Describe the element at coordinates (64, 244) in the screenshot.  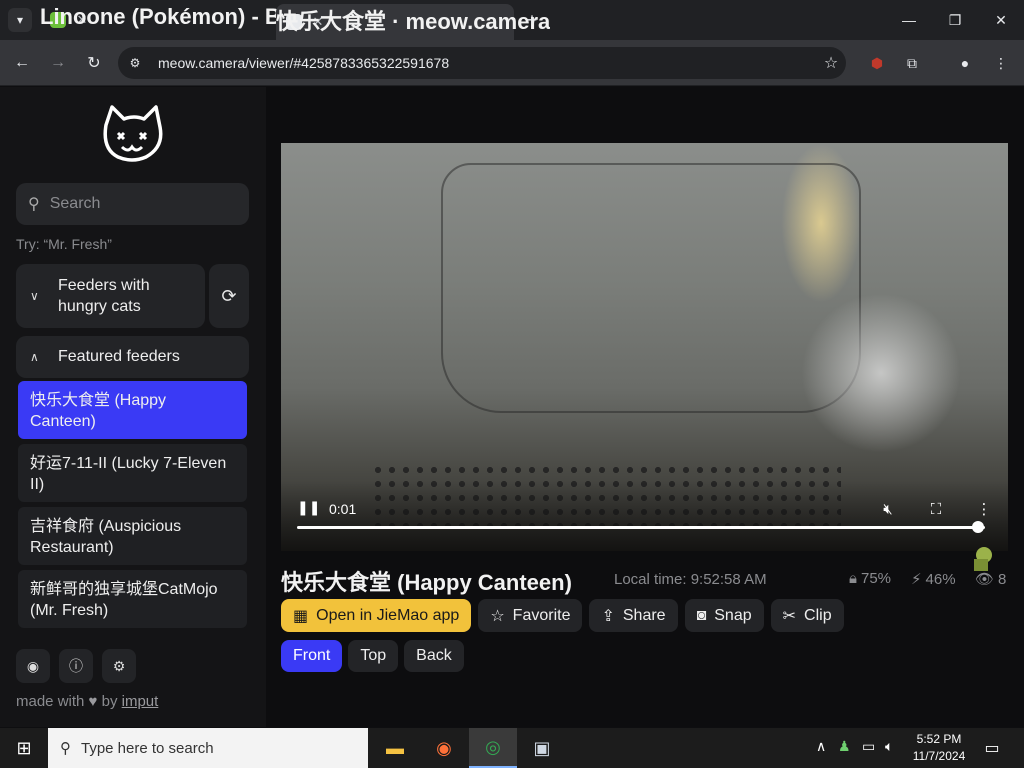
I see `search-hint: Try: “Mr. Fresh”` at that location.